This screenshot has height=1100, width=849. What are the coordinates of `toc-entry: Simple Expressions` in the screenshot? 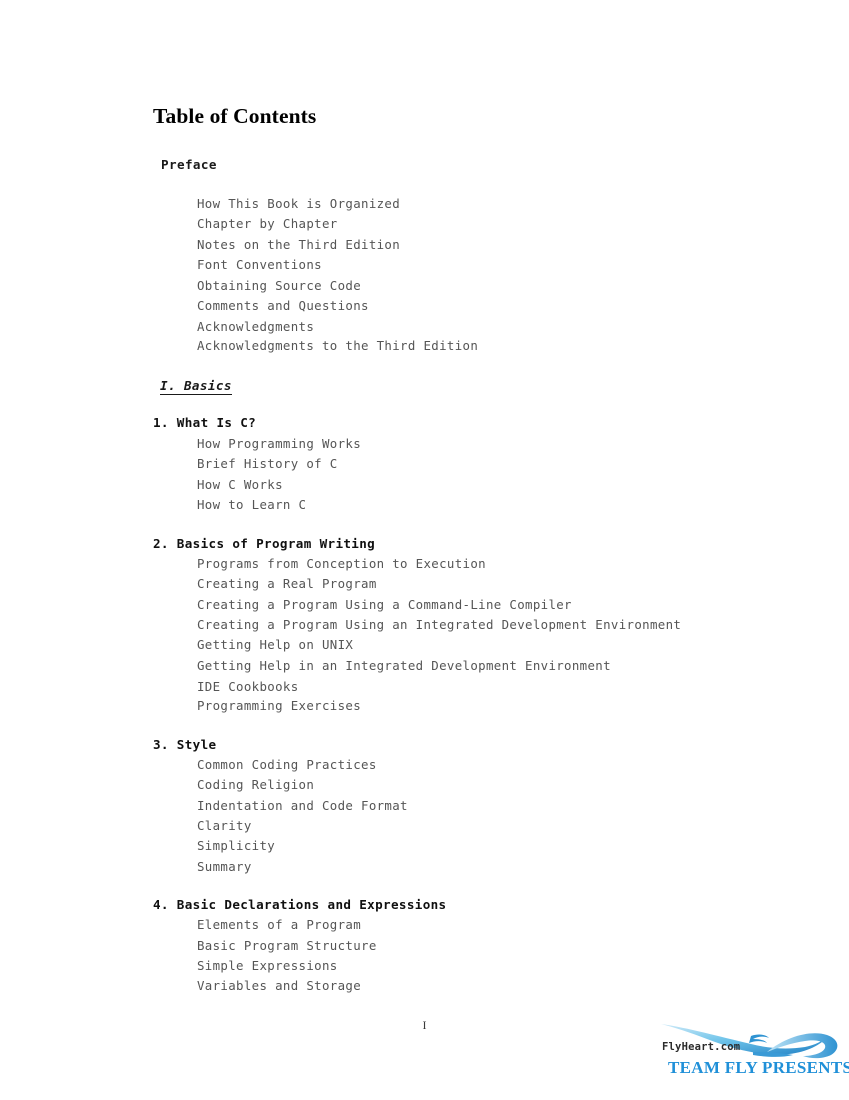 It's located at (267, 965).